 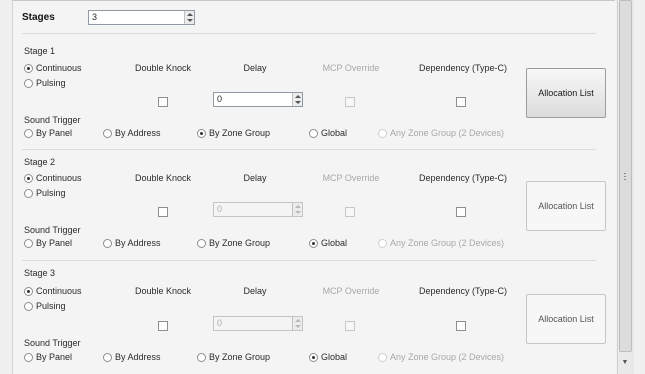 I want to click on stage-2-delay-header: Delay, so click(x=255, y=178).